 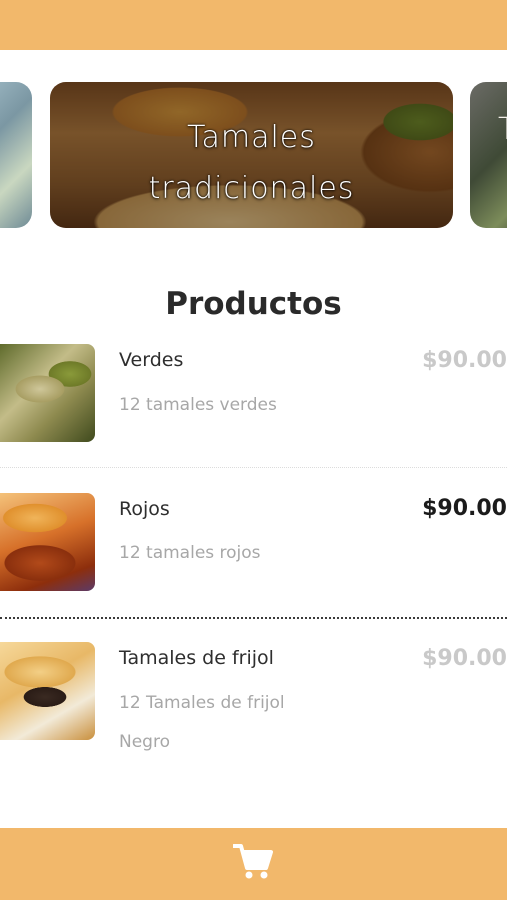 What do you see at coordinates (151, 360) in the screenshot?
I see `product-name: Verdes` at bounding box center [151, 360].